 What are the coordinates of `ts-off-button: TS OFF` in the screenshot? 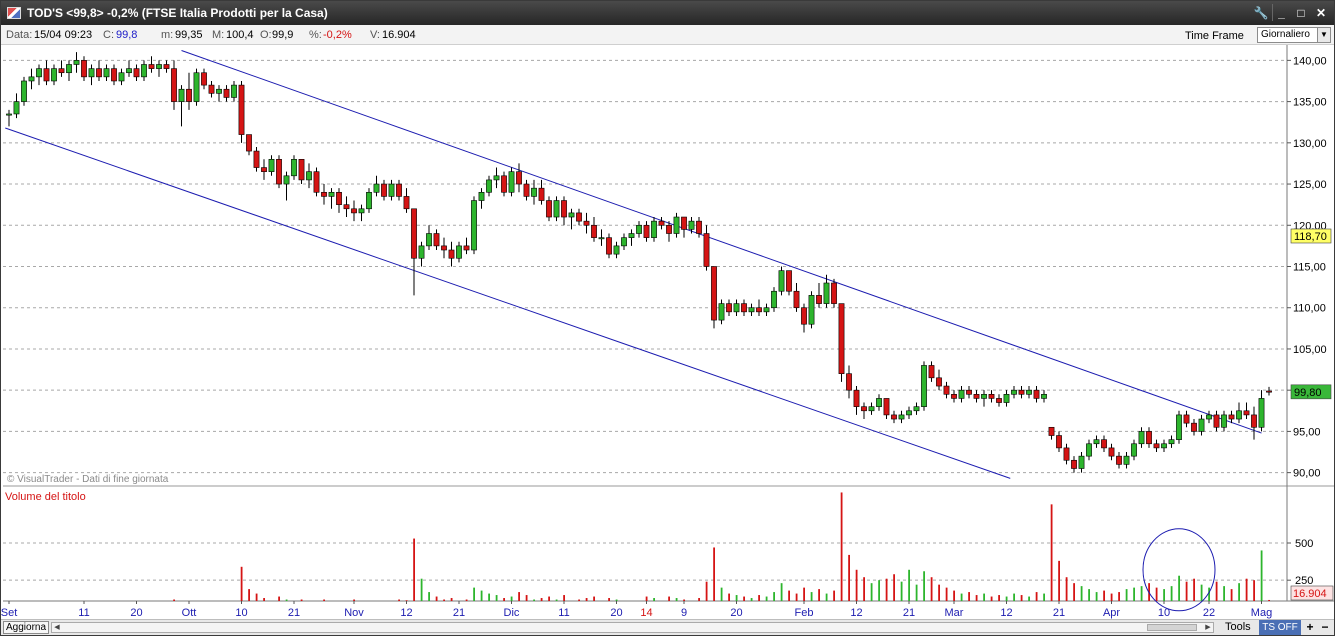 It's located at (1280, 627).